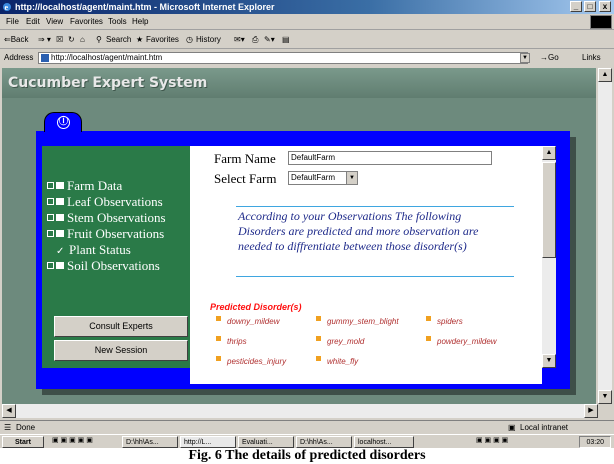 This screenshot has width=614, height=464. I want to click on new-session-button: New Session, so click(121, 350).